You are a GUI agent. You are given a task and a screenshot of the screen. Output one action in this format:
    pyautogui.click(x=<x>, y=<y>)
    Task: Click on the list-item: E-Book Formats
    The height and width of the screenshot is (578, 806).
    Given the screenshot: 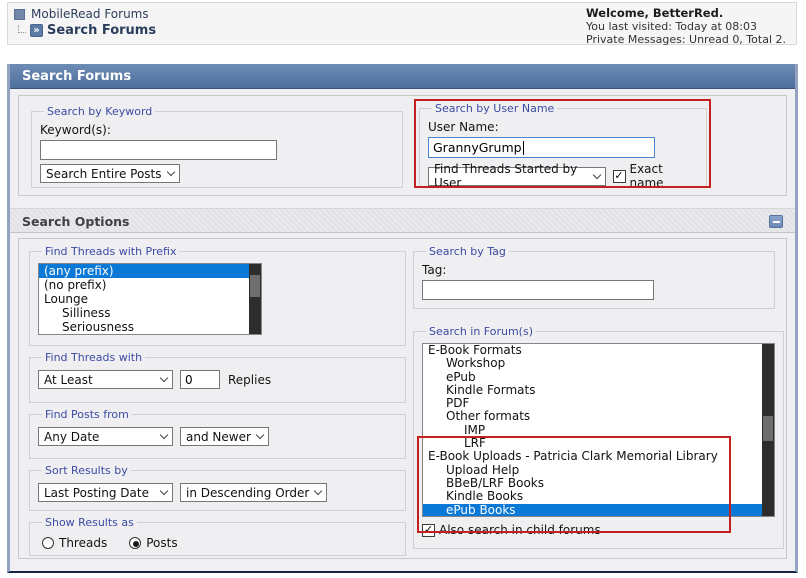 What is the action you would take?
    pyautogui.click(x=598, y=350)
    